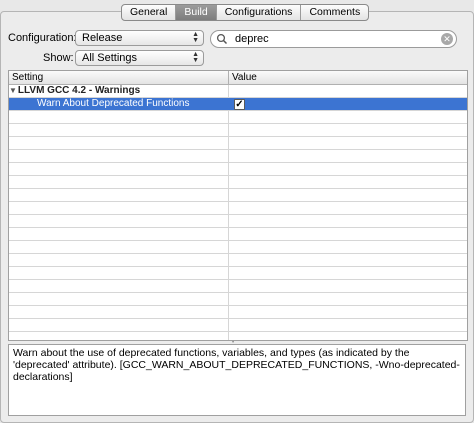 Image resolution: width=474 pixels, height=423 pixels. I want to click on tab-configurations: Configurations, so click(259, 12).